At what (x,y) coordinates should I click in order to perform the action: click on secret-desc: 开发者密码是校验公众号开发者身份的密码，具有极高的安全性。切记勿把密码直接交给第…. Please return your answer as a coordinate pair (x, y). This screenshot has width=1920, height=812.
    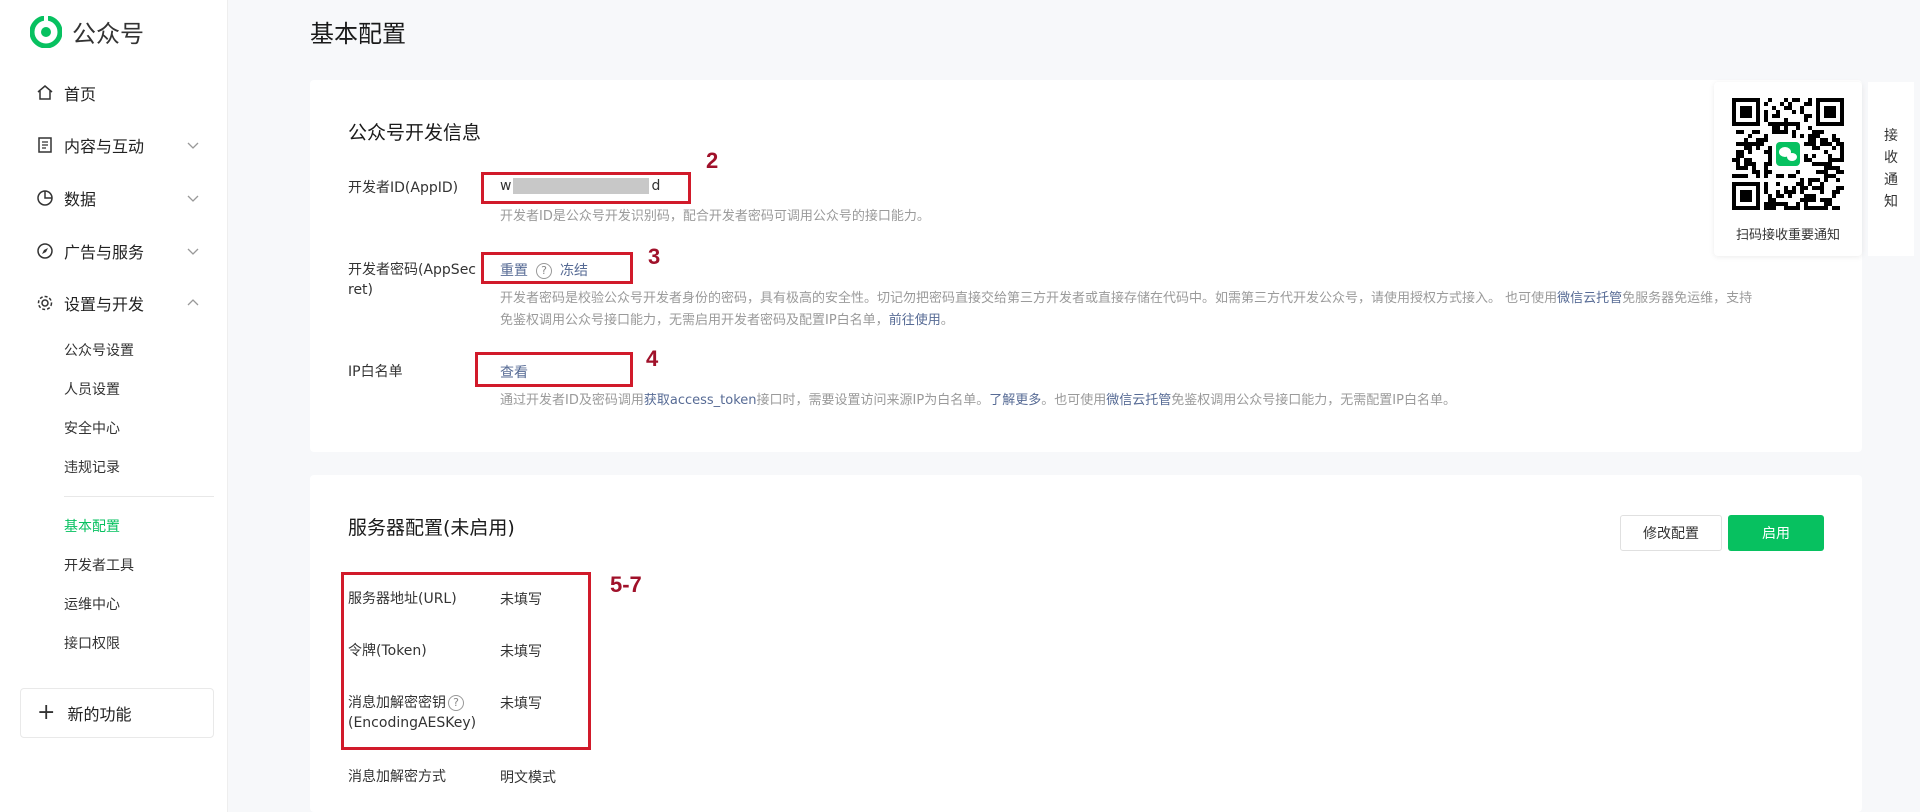
    Looking at the image, I should click on (1165, 310).